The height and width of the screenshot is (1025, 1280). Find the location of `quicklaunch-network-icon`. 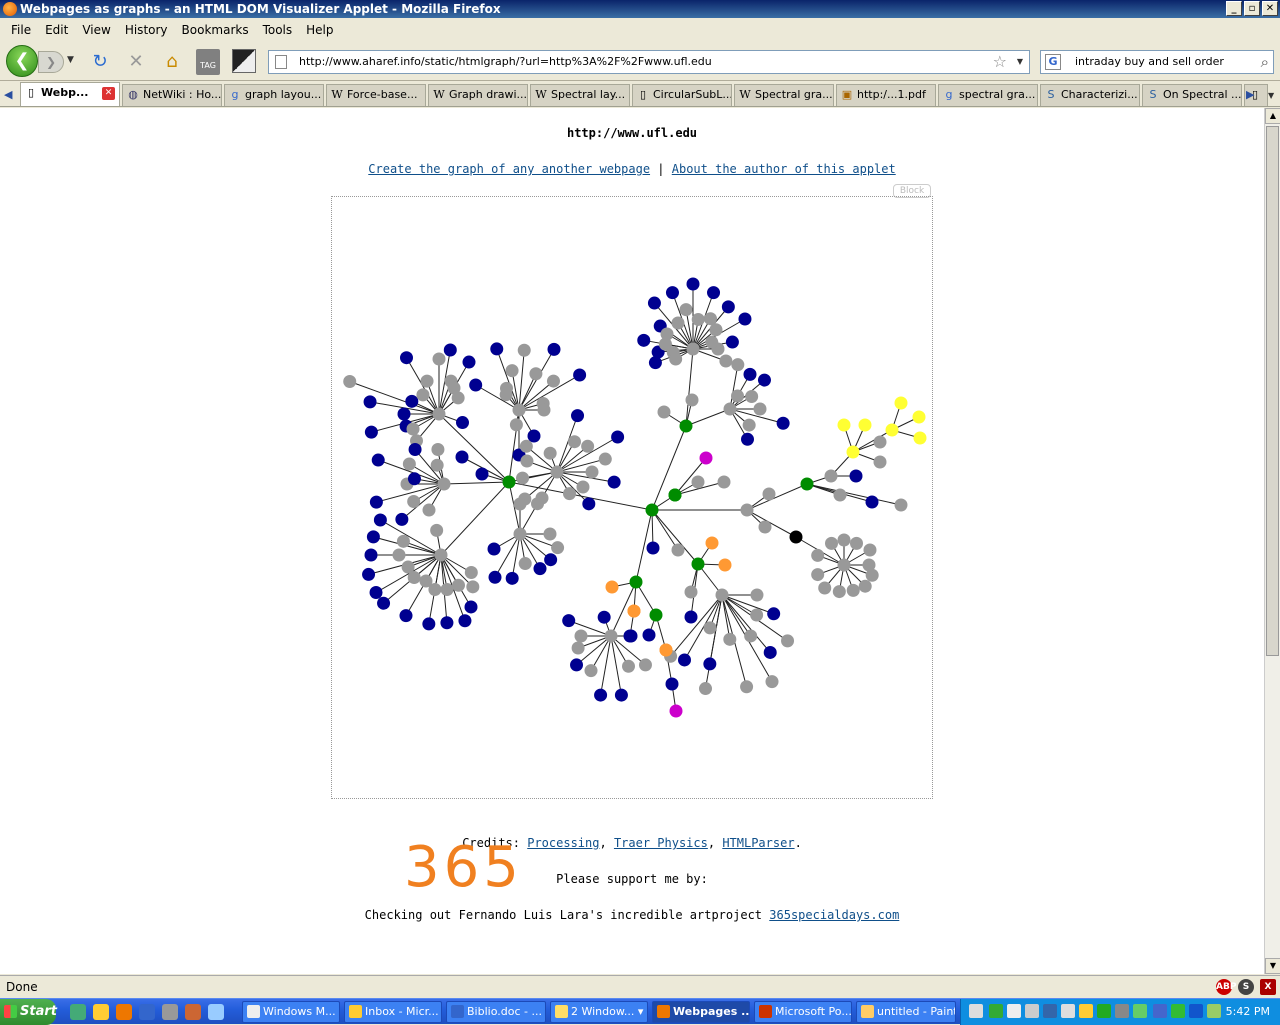

quicklaunch-network-icon is located at coordinates (170, 1012).